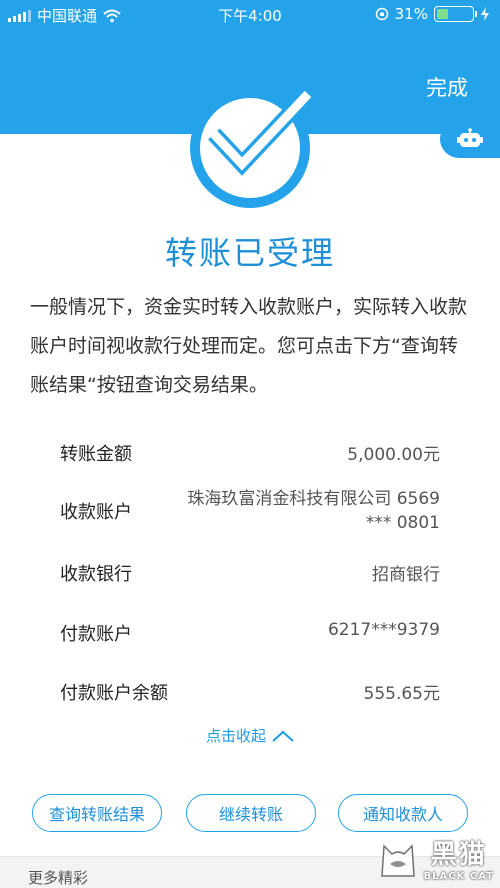 Image resolution: width=500 pixels, height=888 pixels. I want to click on status-right: 31%, so click(432, 14).